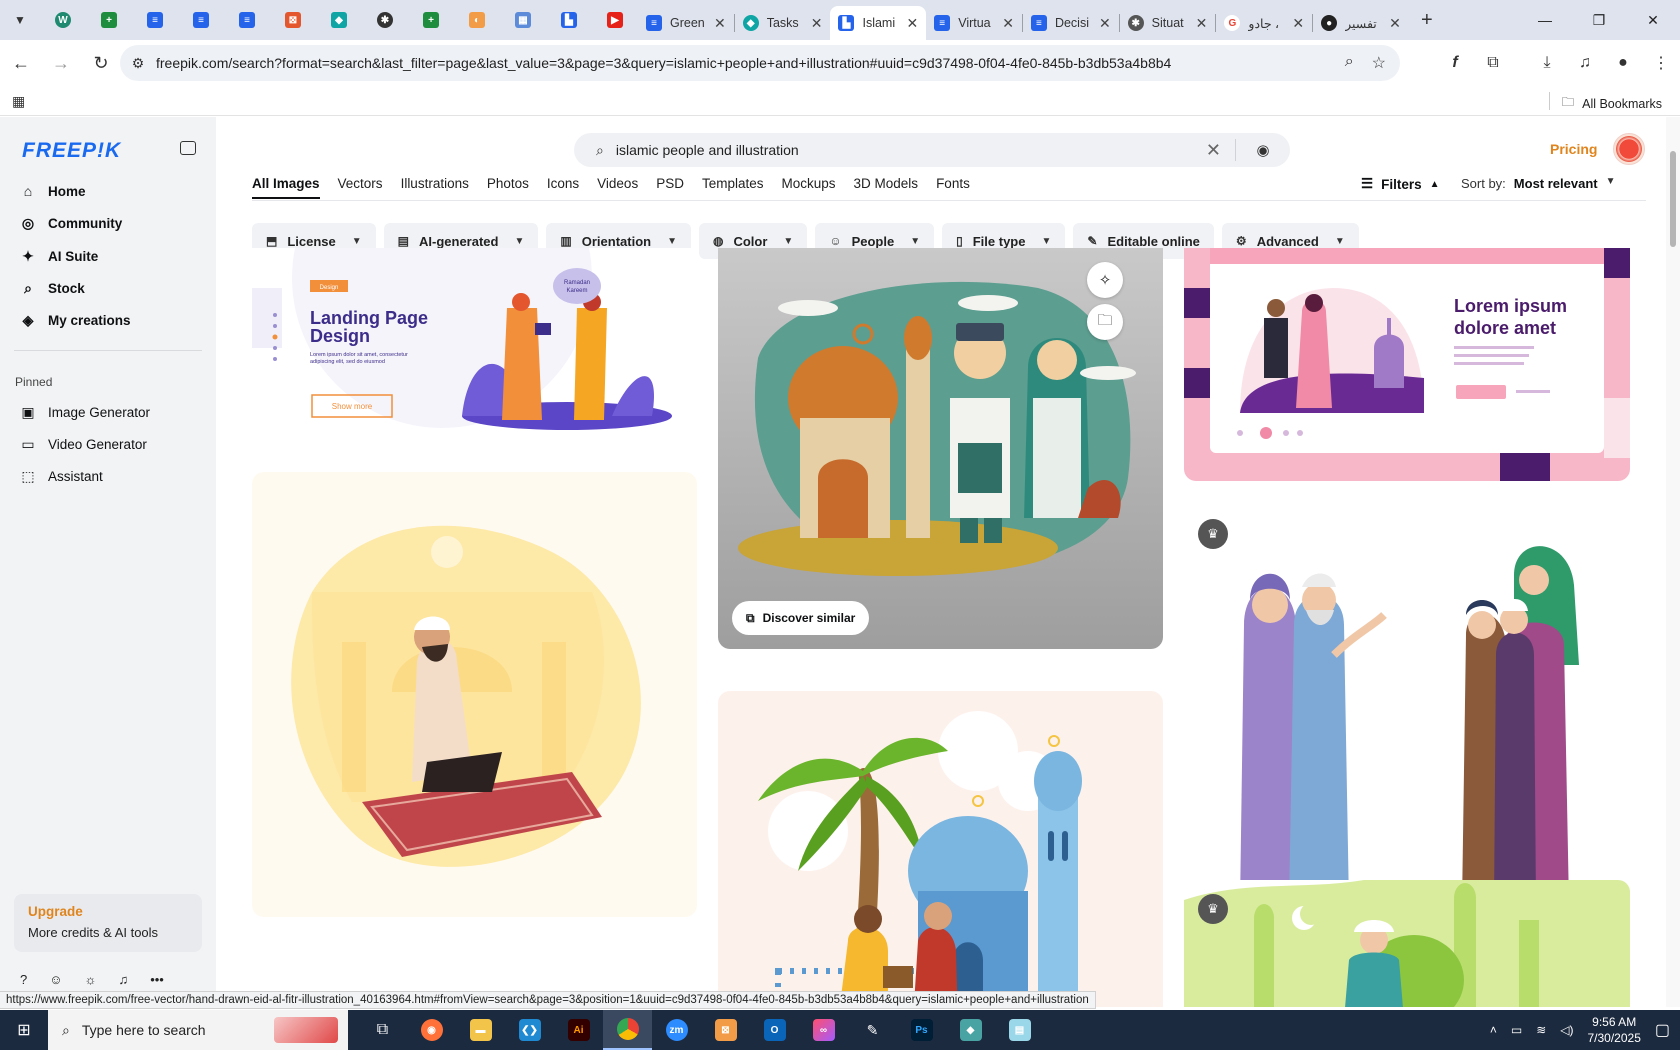 The width and height of the screenshot is (1680, 1050). I want to click on browser-tab: ◆ Tasks ✕, so click(783, 23).